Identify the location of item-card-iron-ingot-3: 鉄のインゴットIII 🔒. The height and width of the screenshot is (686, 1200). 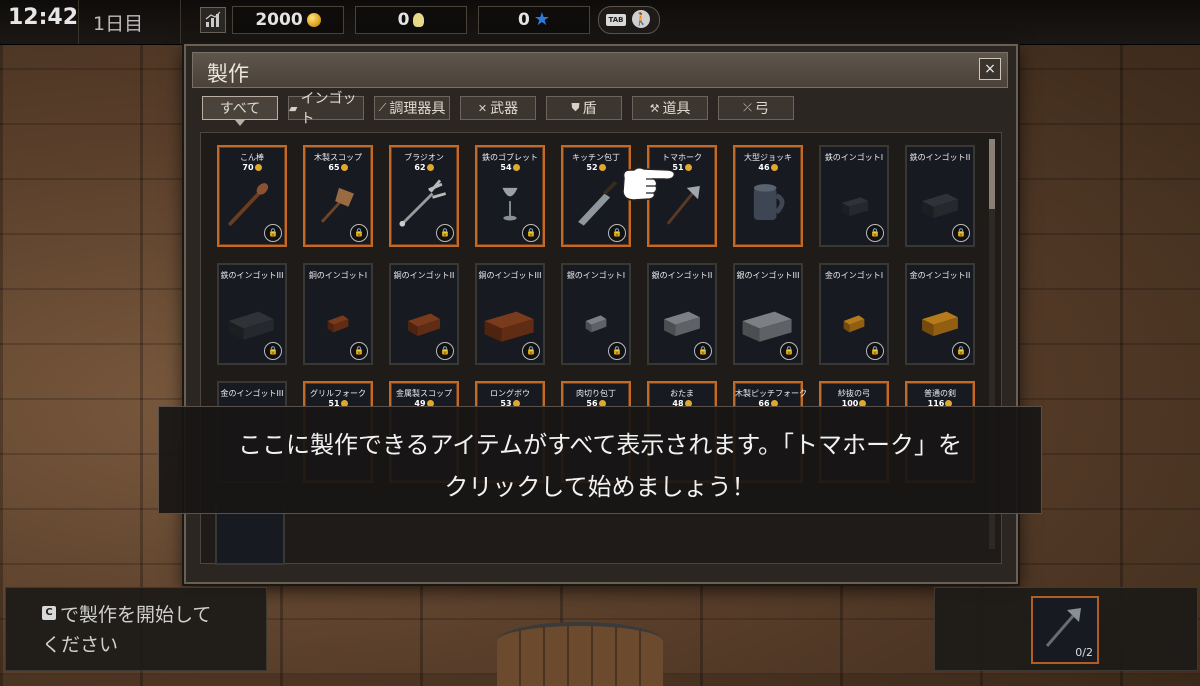
(252, 314).